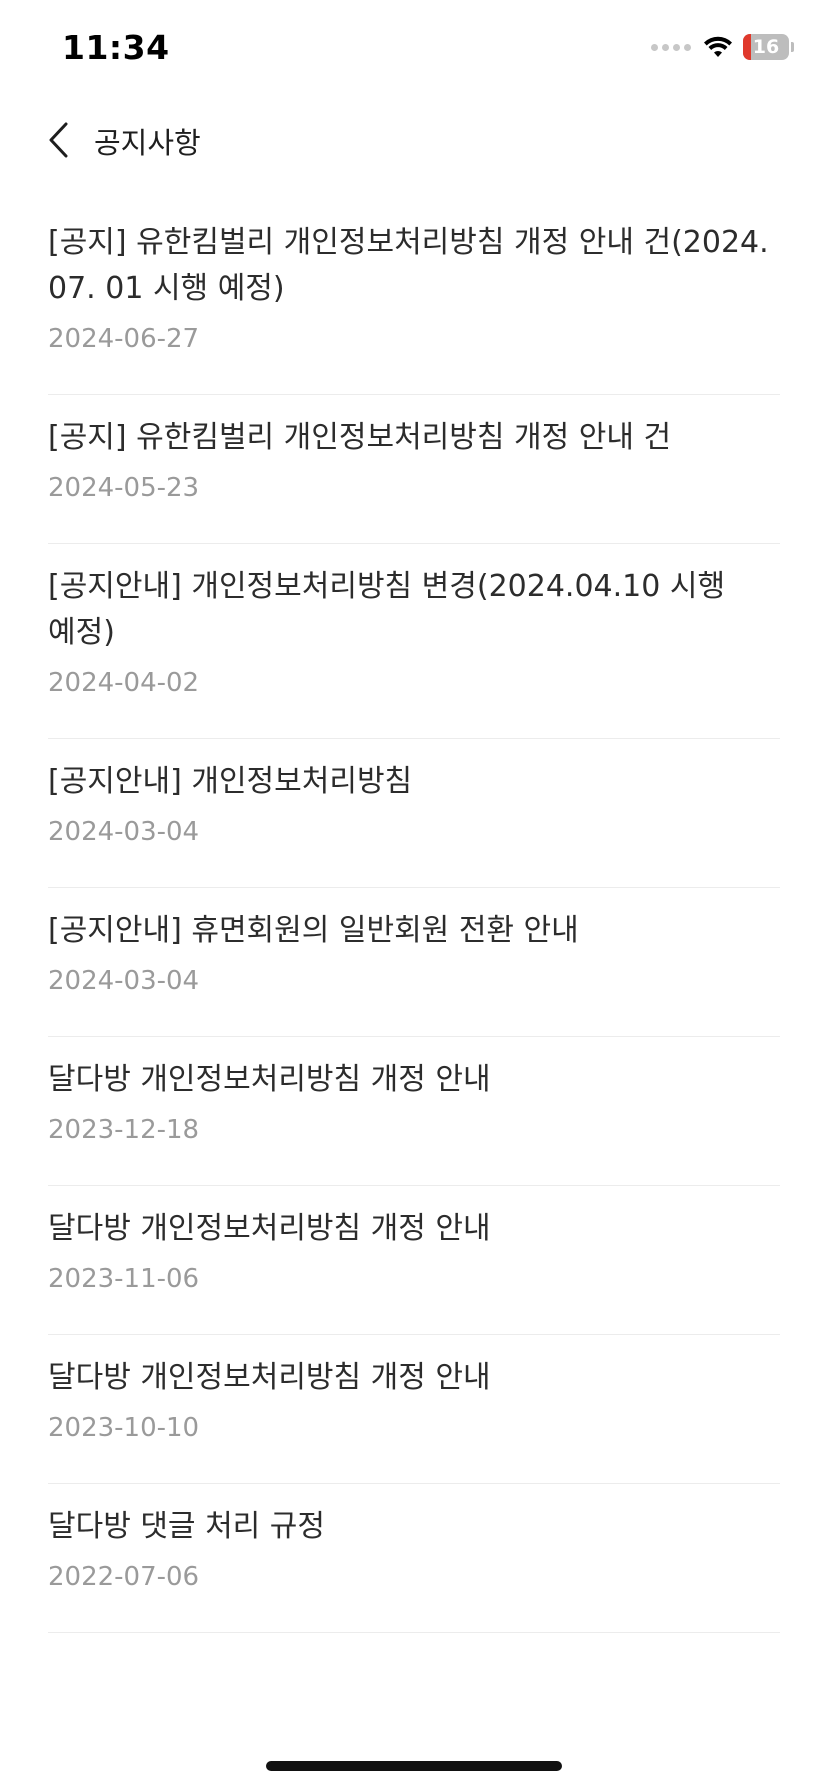 The image size is (828, 1792). I want to click on notice-title: 달다방 댓글 처리 규정, so click(187, 1526).